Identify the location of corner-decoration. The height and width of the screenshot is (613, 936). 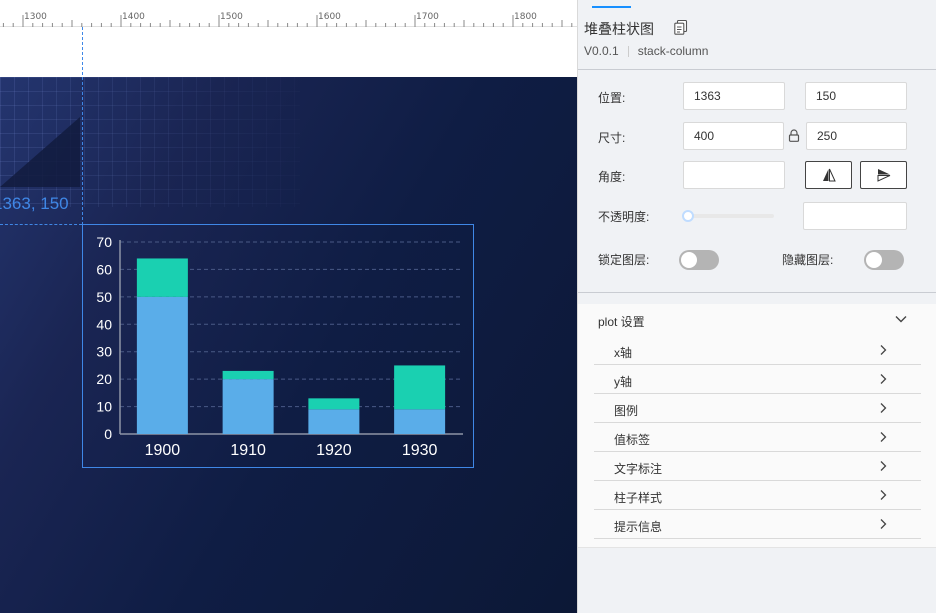
(40, 152).